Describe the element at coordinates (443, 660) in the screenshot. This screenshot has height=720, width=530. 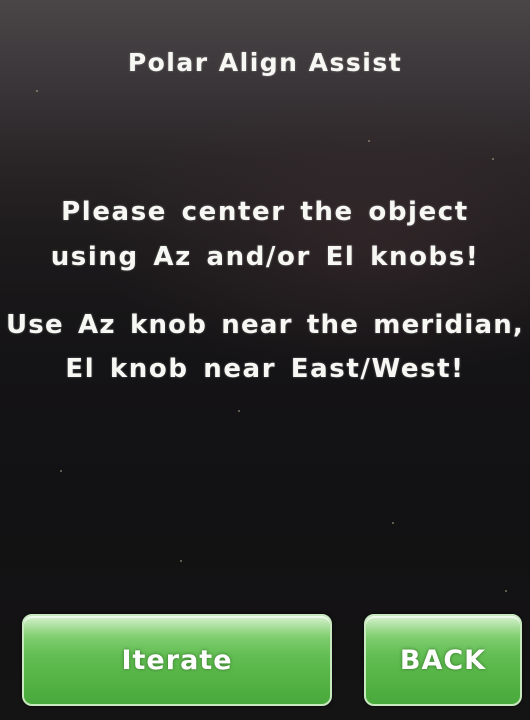
I see `back-button: BACK` at that location.